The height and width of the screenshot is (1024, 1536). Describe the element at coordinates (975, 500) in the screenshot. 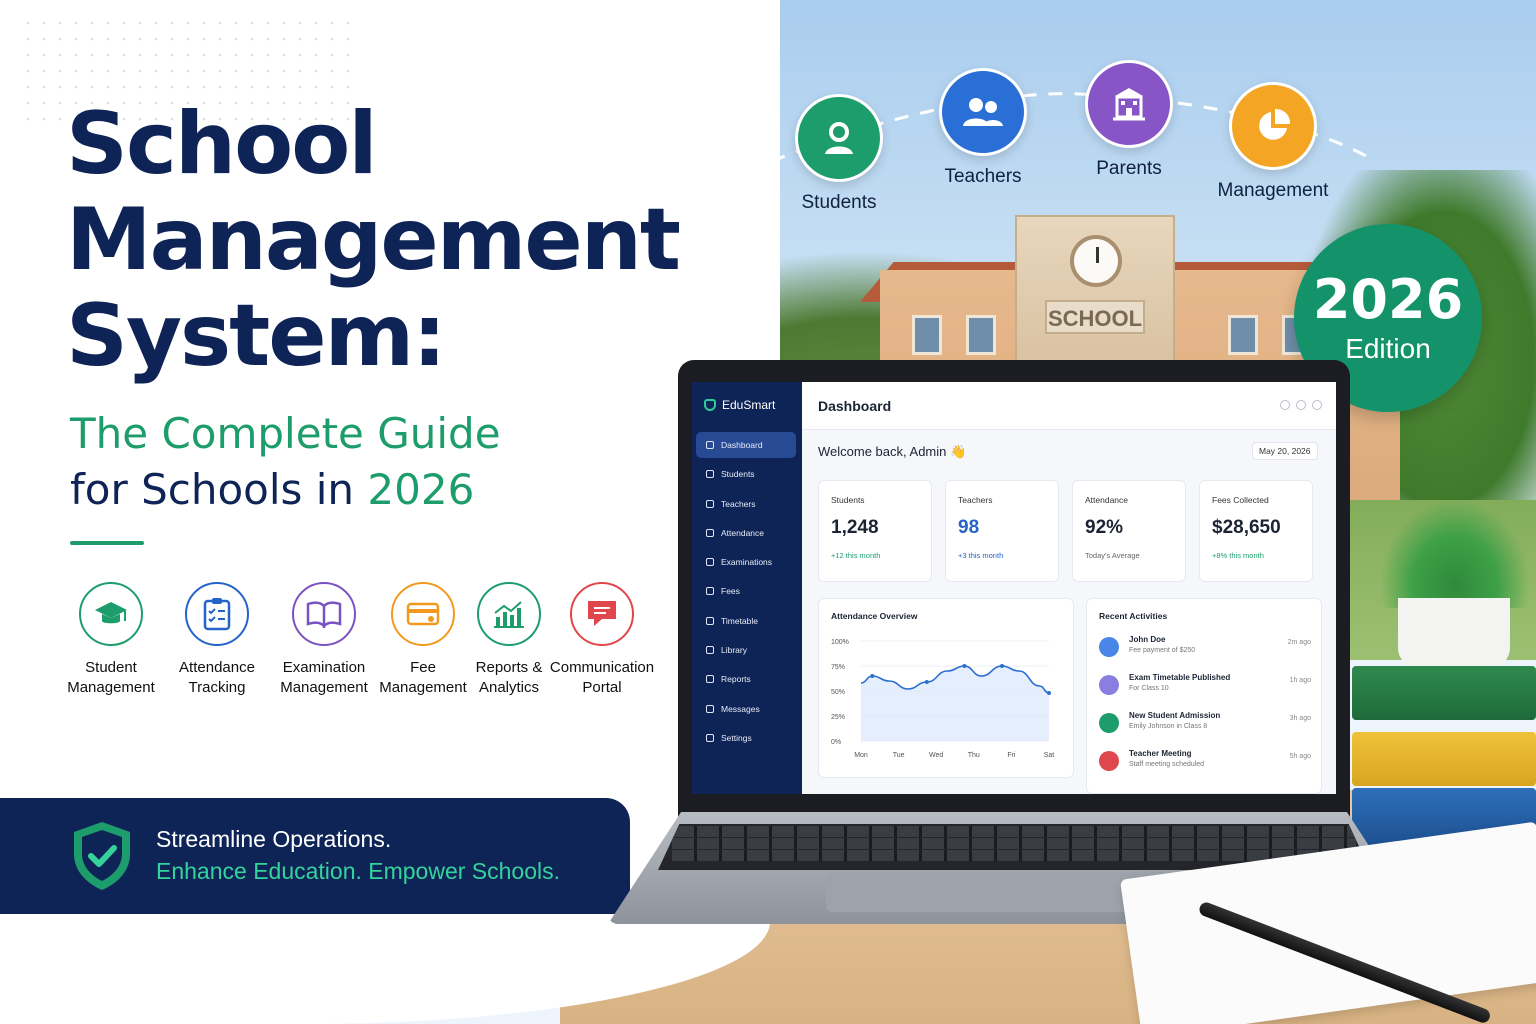

I see `stat-title: Teachers` at that location.